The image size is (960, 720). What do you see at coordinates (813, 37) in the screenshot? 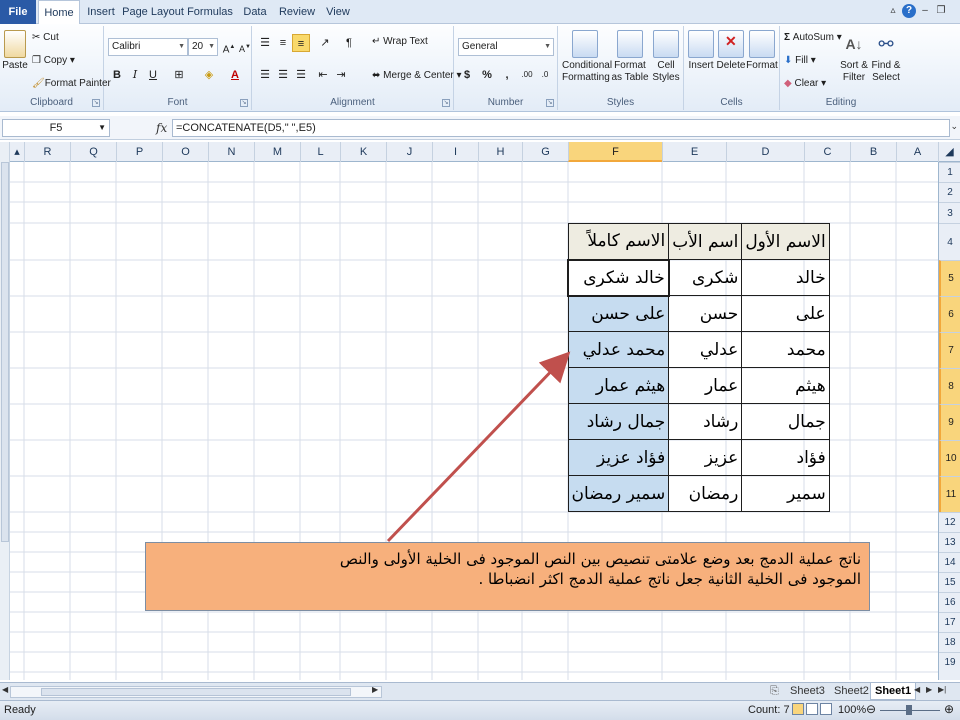
I see `autosum-button: Σ AutoSum ▾` at bounding box center [813, 37].